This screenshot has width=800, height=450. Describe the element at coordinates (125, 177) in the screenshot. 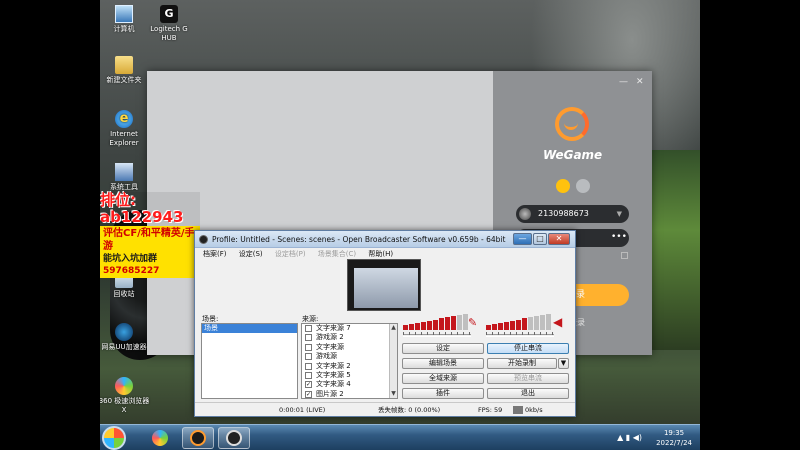

I see `desktop-icon-system: 系统工具` at that location.